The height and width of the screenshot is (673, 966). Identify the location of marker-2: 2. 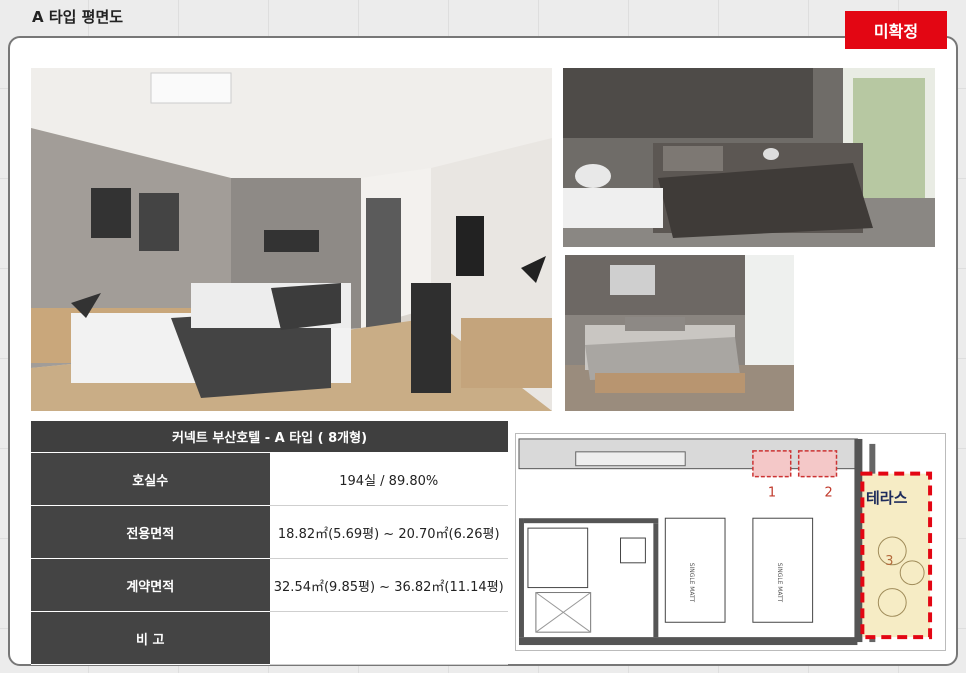
(829, 492).